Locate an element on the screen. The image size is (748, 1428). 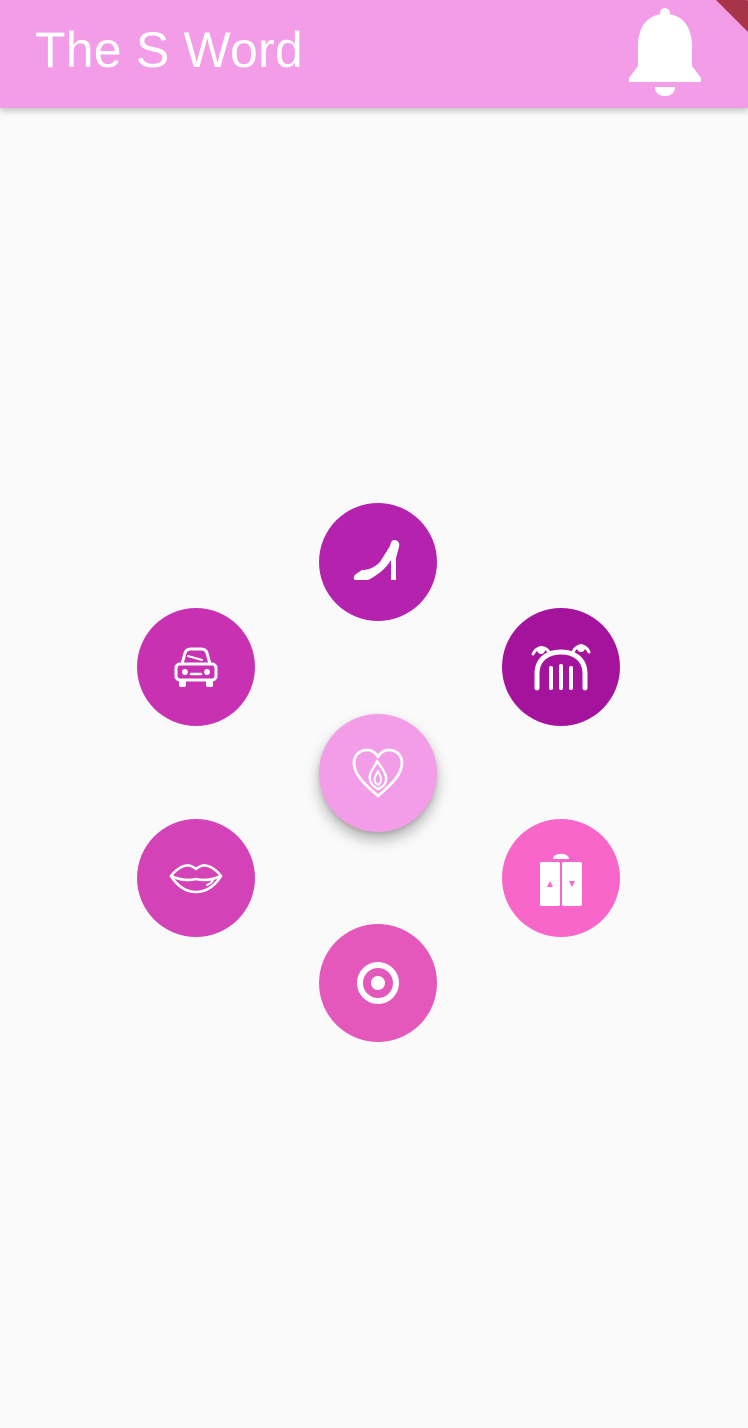
elevator-button is located at coordinates (561, 878).